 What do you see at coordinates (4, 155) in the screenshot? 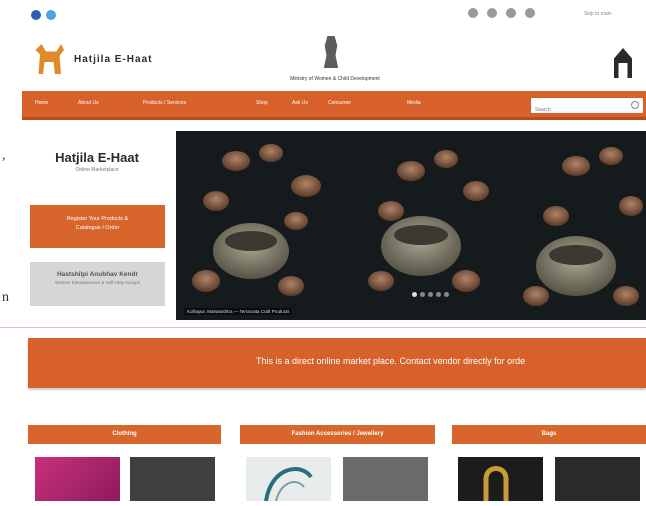
I see `margin-glyph: ,` at bounding box center [4, 155].